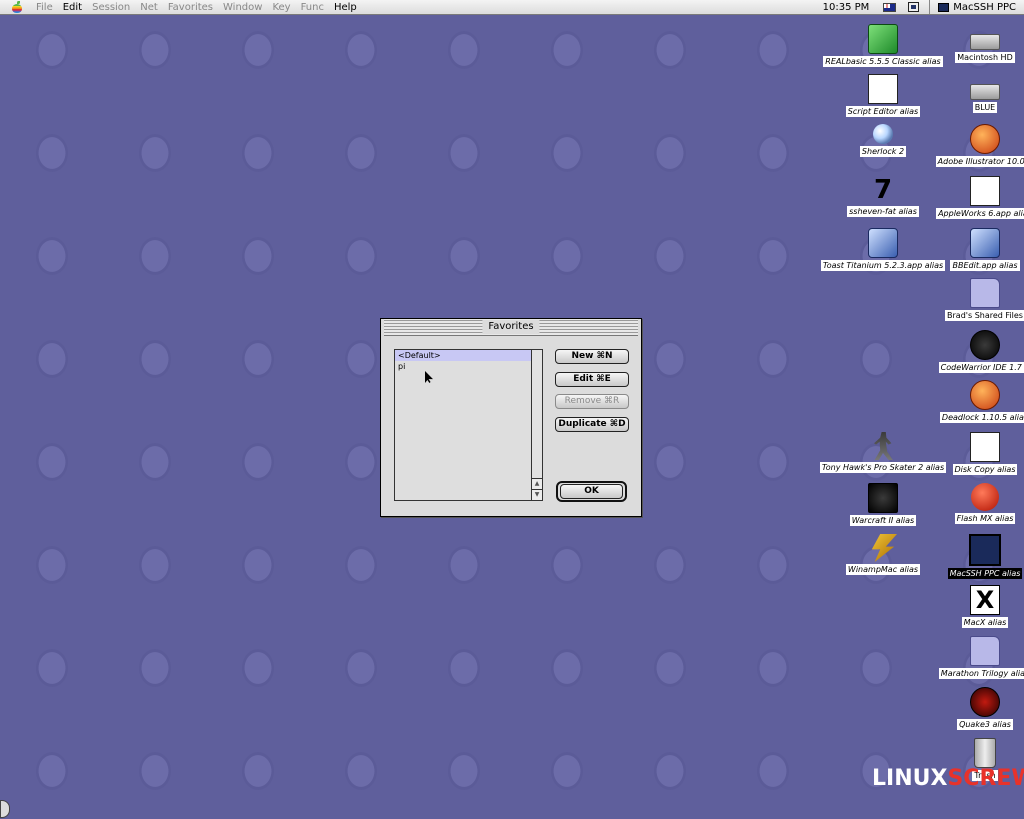  I want to click on deadlock-icon, so click(985, 395).